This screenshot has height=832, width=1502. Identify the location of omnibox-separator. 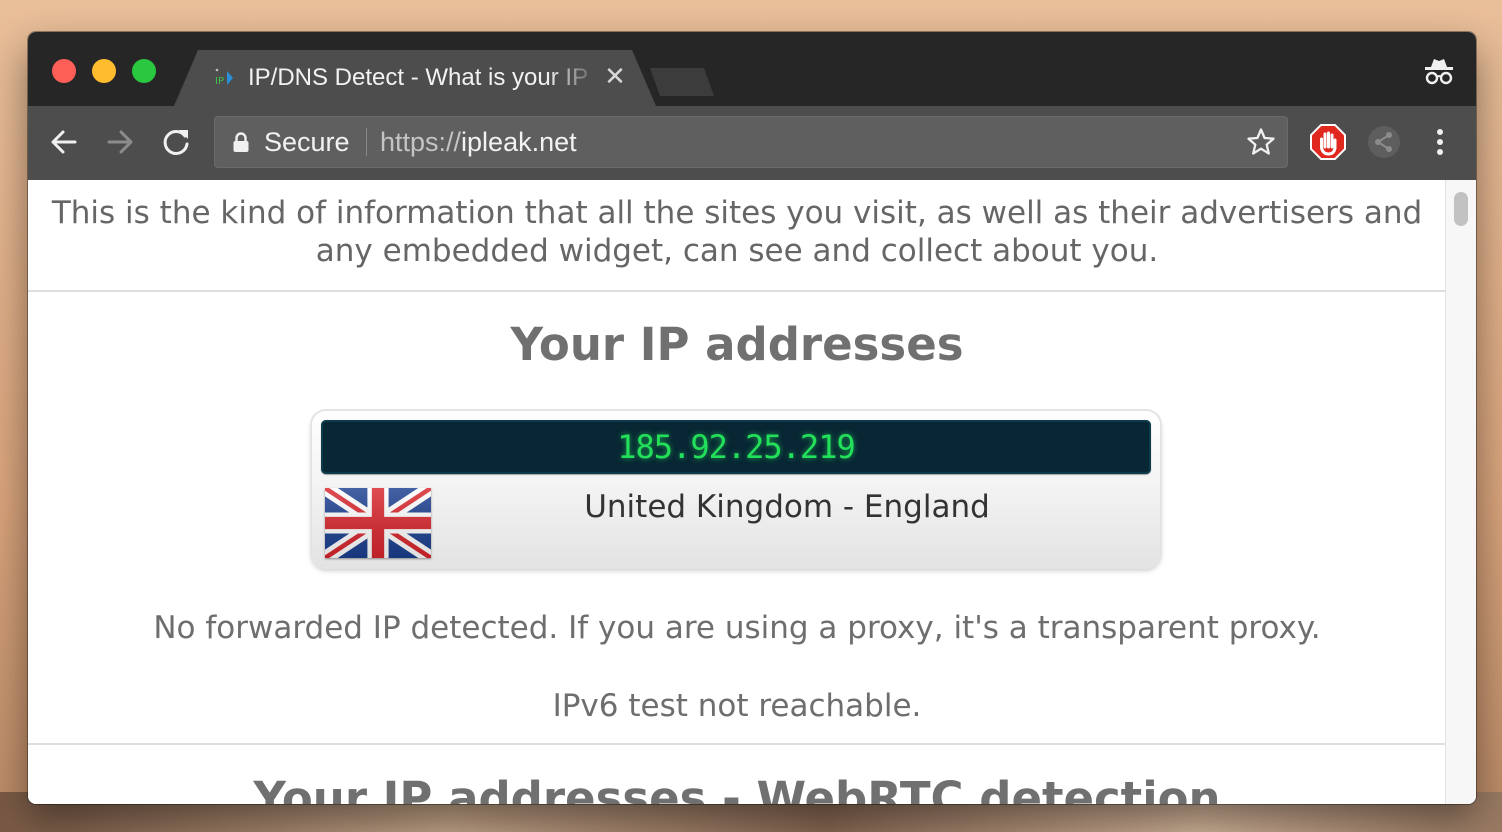
(366, 142).